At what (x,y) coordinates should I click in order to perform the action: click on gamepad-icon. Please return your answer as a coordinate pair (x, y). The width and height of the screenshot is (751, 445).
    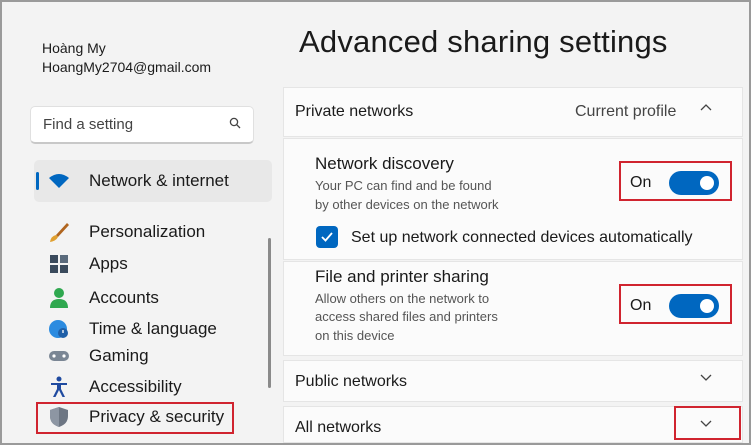
    Looking at the image, I should click on (59, 356).